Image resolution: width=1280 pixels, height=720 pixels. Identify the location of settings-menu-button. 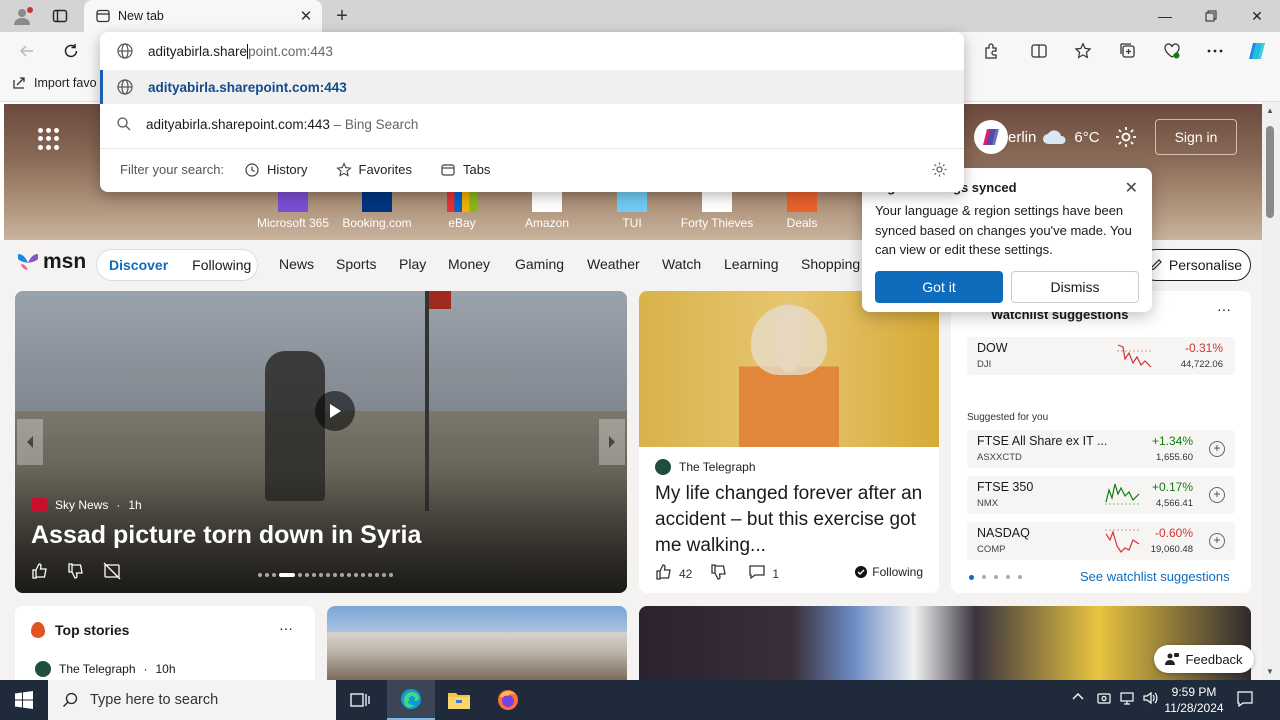
(1215, 51).